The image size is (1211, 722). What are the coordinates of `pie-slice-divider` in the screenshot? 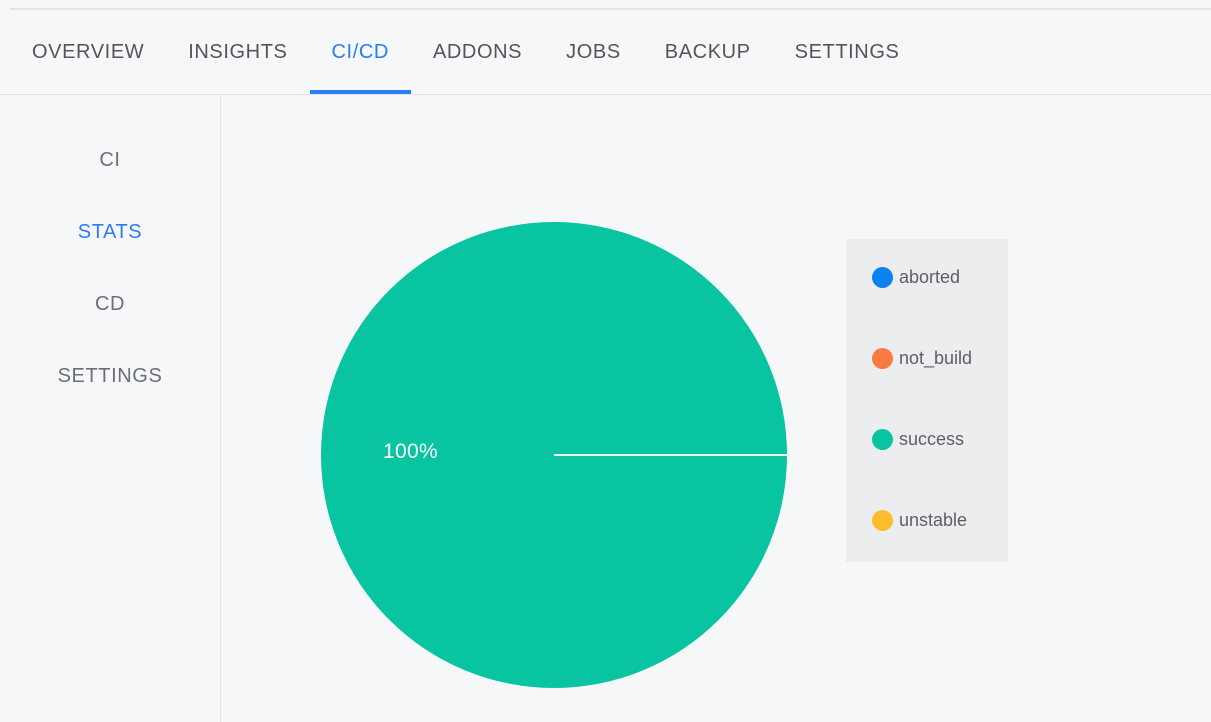 It's located at (670, 455).